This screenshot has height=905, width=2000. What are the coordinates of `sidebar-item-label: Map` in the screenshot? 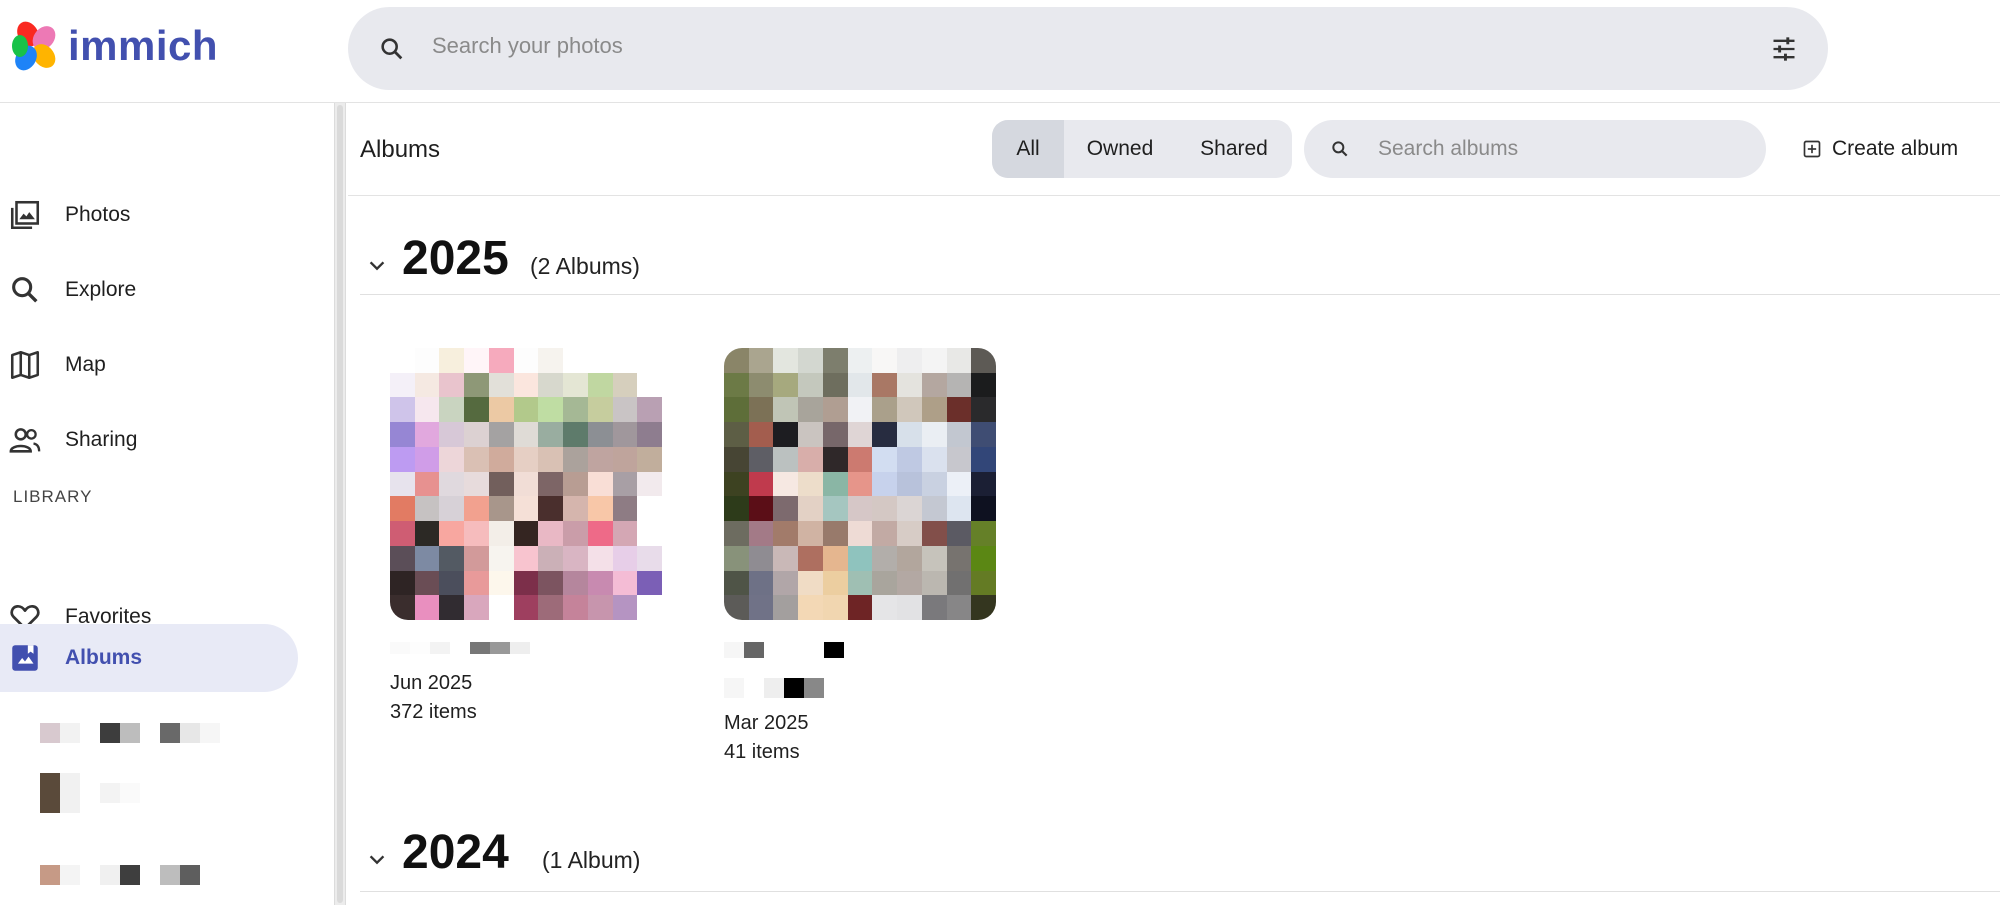 It's located at (85, 364).